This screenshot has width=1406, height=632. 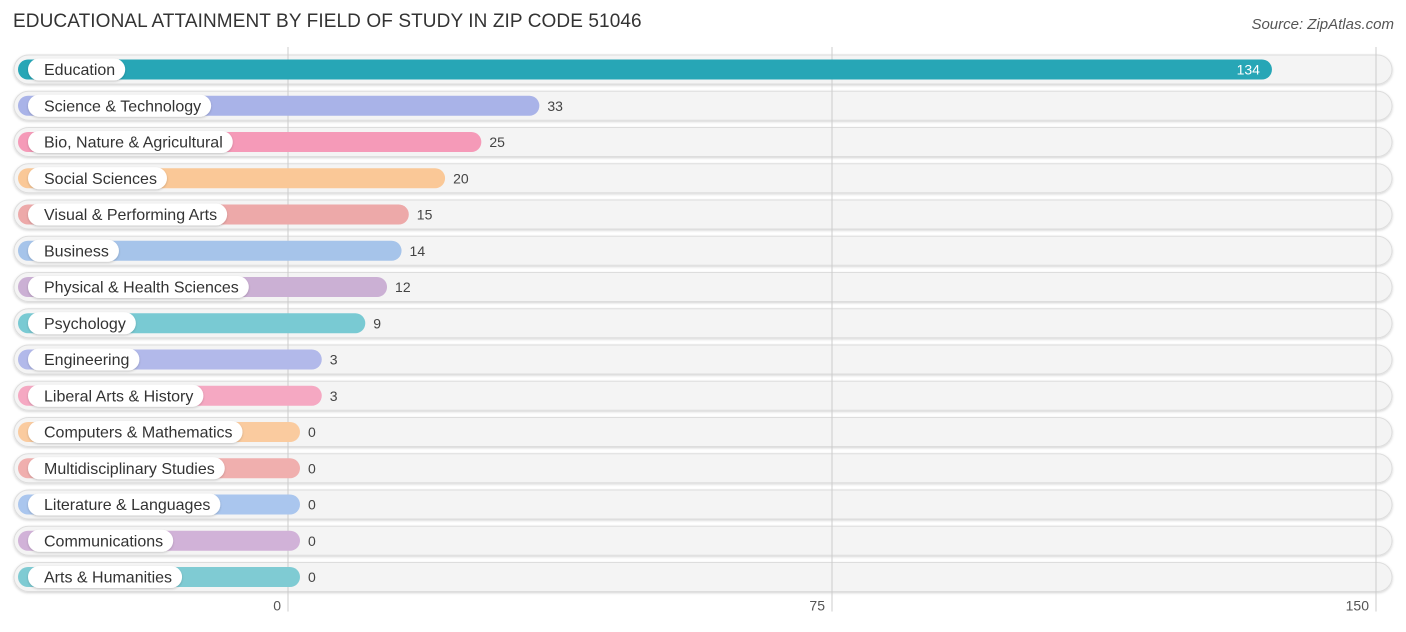 I want to click on value-label: 33, so click(x=555, y=106).